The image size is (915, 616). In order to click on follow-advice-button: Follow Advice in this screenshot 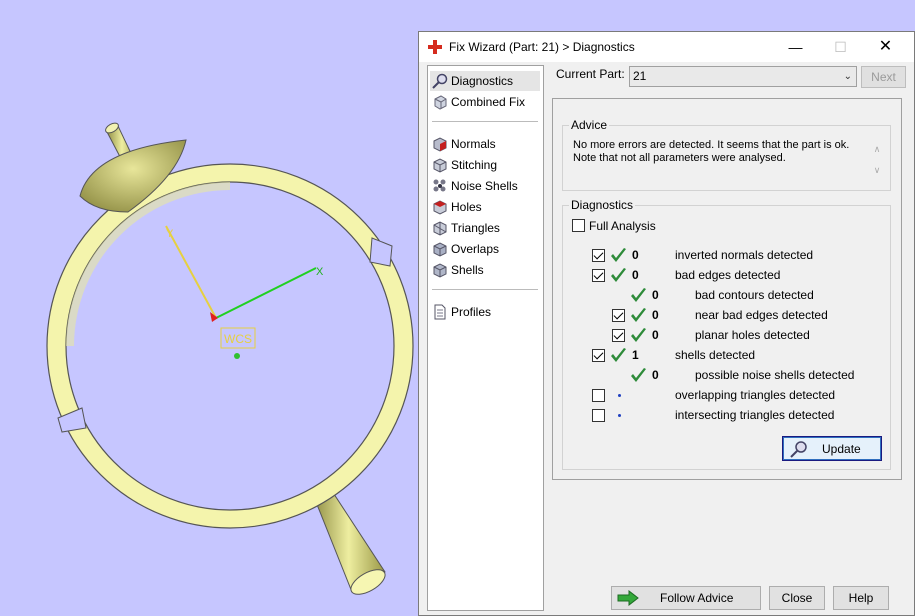, I will do `click(686, 598)`.